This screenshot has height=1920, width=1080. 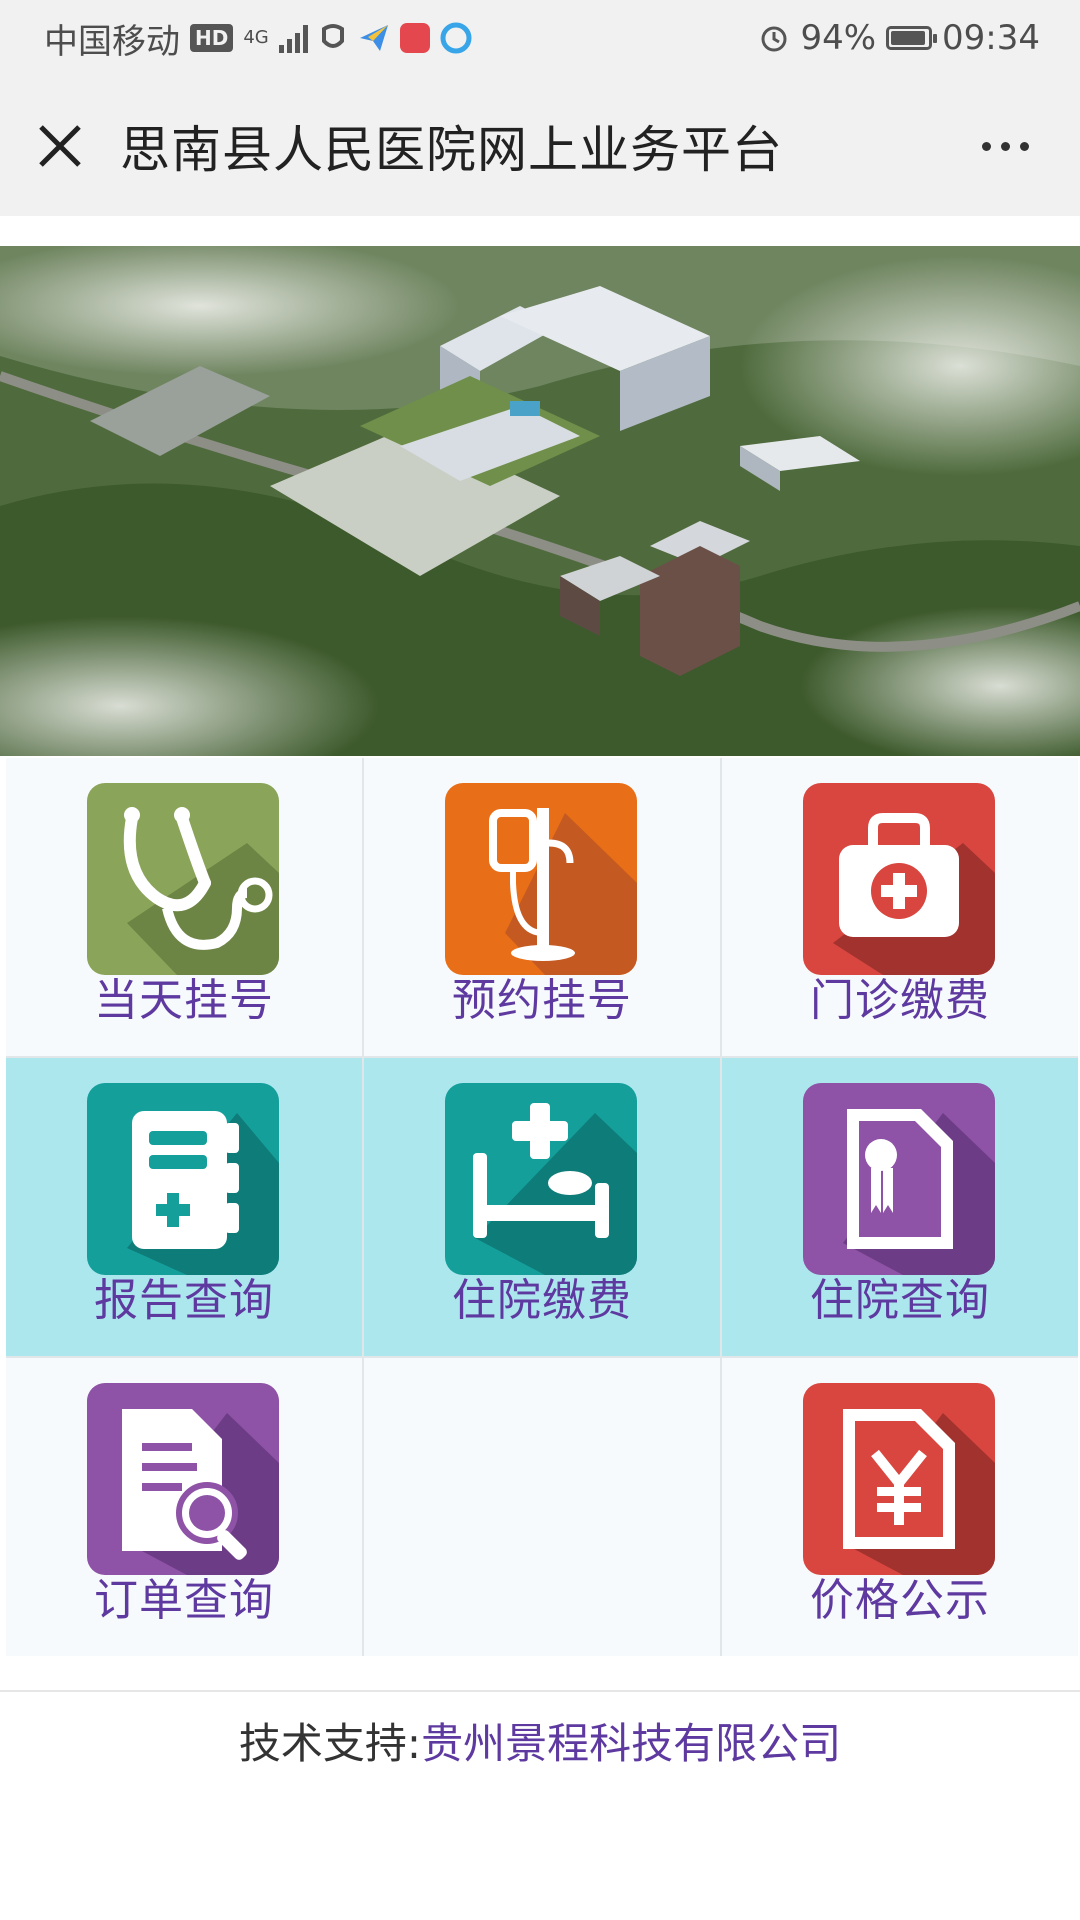 What do you see at coordinates (373, 38) in the screenshot?
I see `paper-plane-icon` at bounding box center [373, 38].